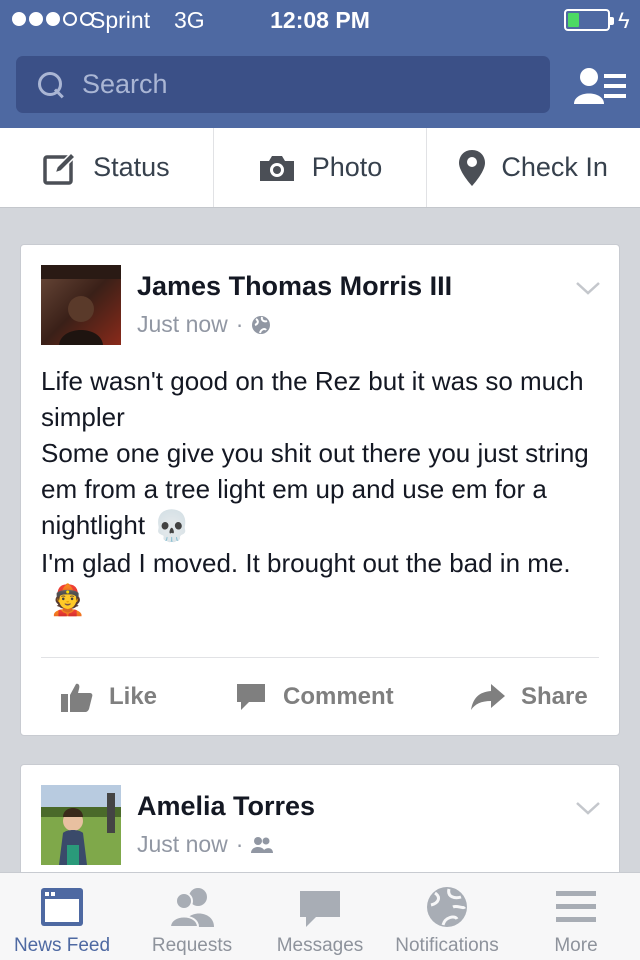 The height and width of the screenshot is (960, 640). I want to click on camera-icon, so click(276, 168).